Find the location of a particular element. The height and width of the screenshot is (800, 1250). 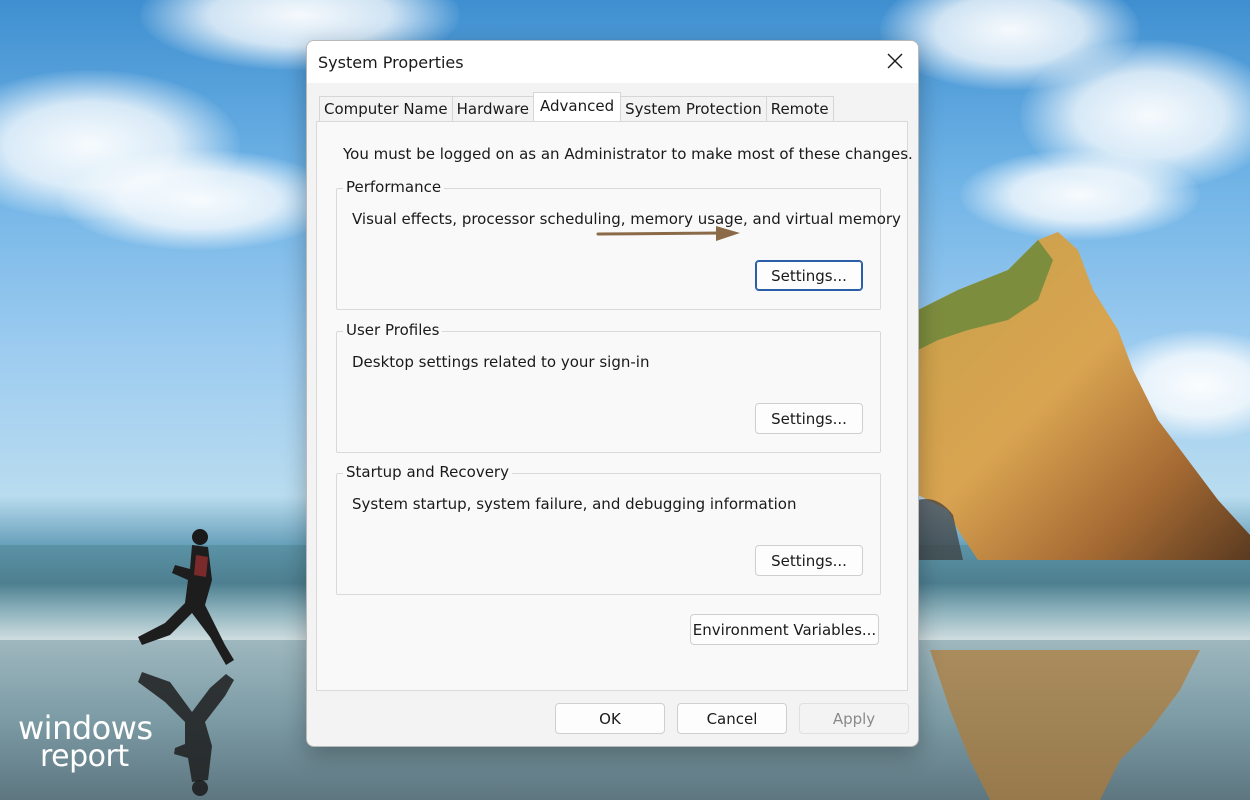

user-profiles-description: Desktop settings related to your sign-in is located at coordinates (500, 362).